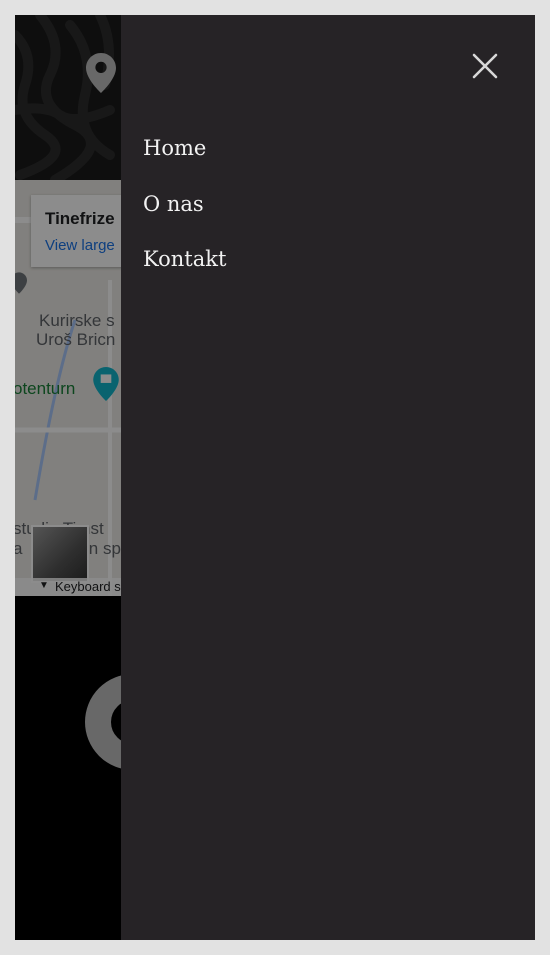 The image size is (550, 955). I want to click on close-icon, so click(485, 66).